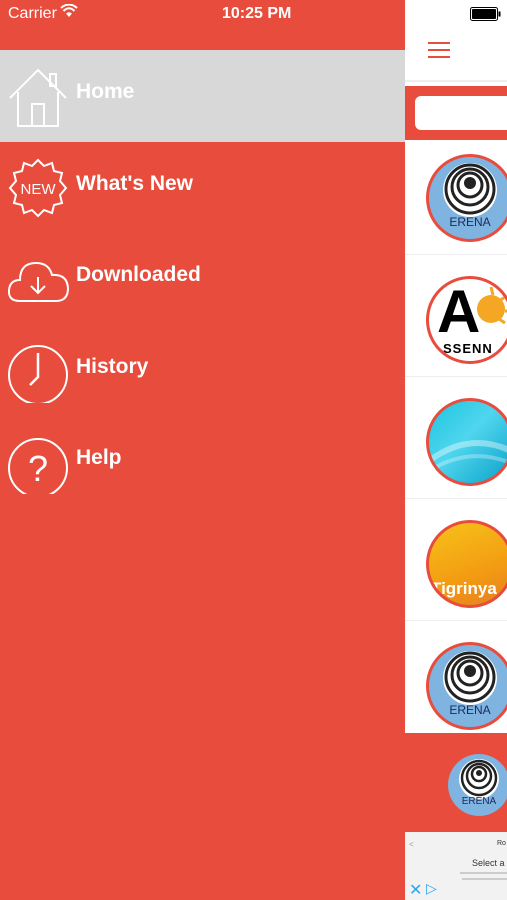  What do you see at coordinates (456, 81) in the screenshot?
I see `header-divider` at bounding box center [456, 81].